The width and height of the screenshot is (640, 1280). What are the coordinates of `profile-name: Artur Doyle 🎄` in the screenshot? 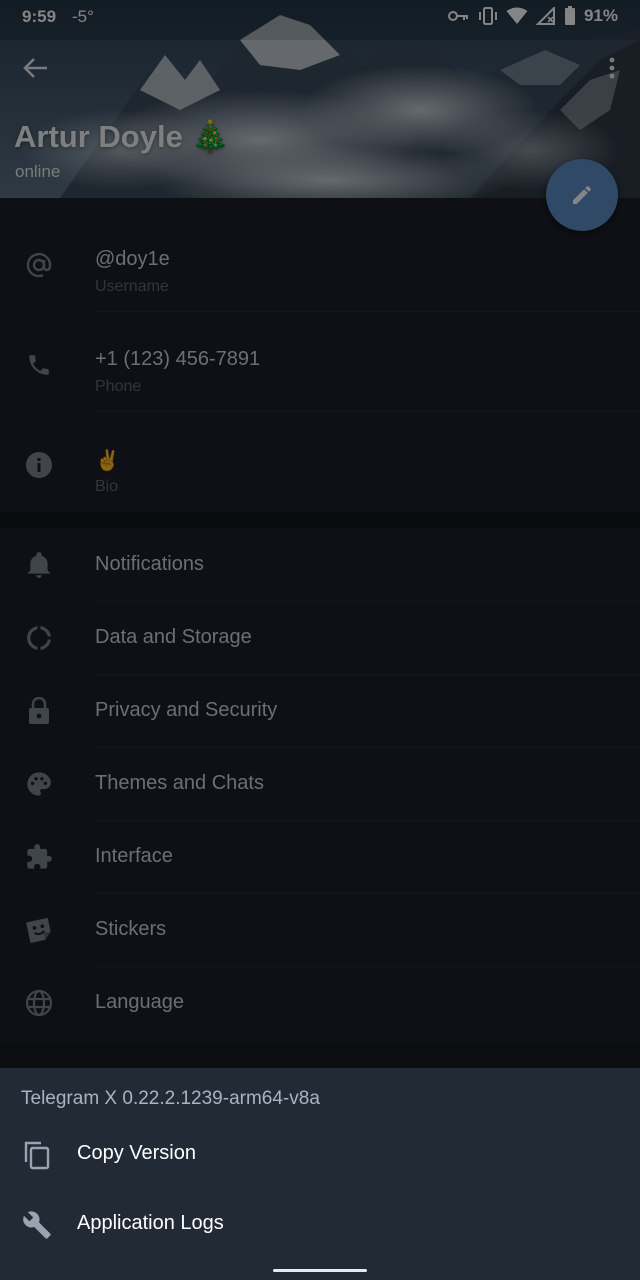 It's located at (122, 136).